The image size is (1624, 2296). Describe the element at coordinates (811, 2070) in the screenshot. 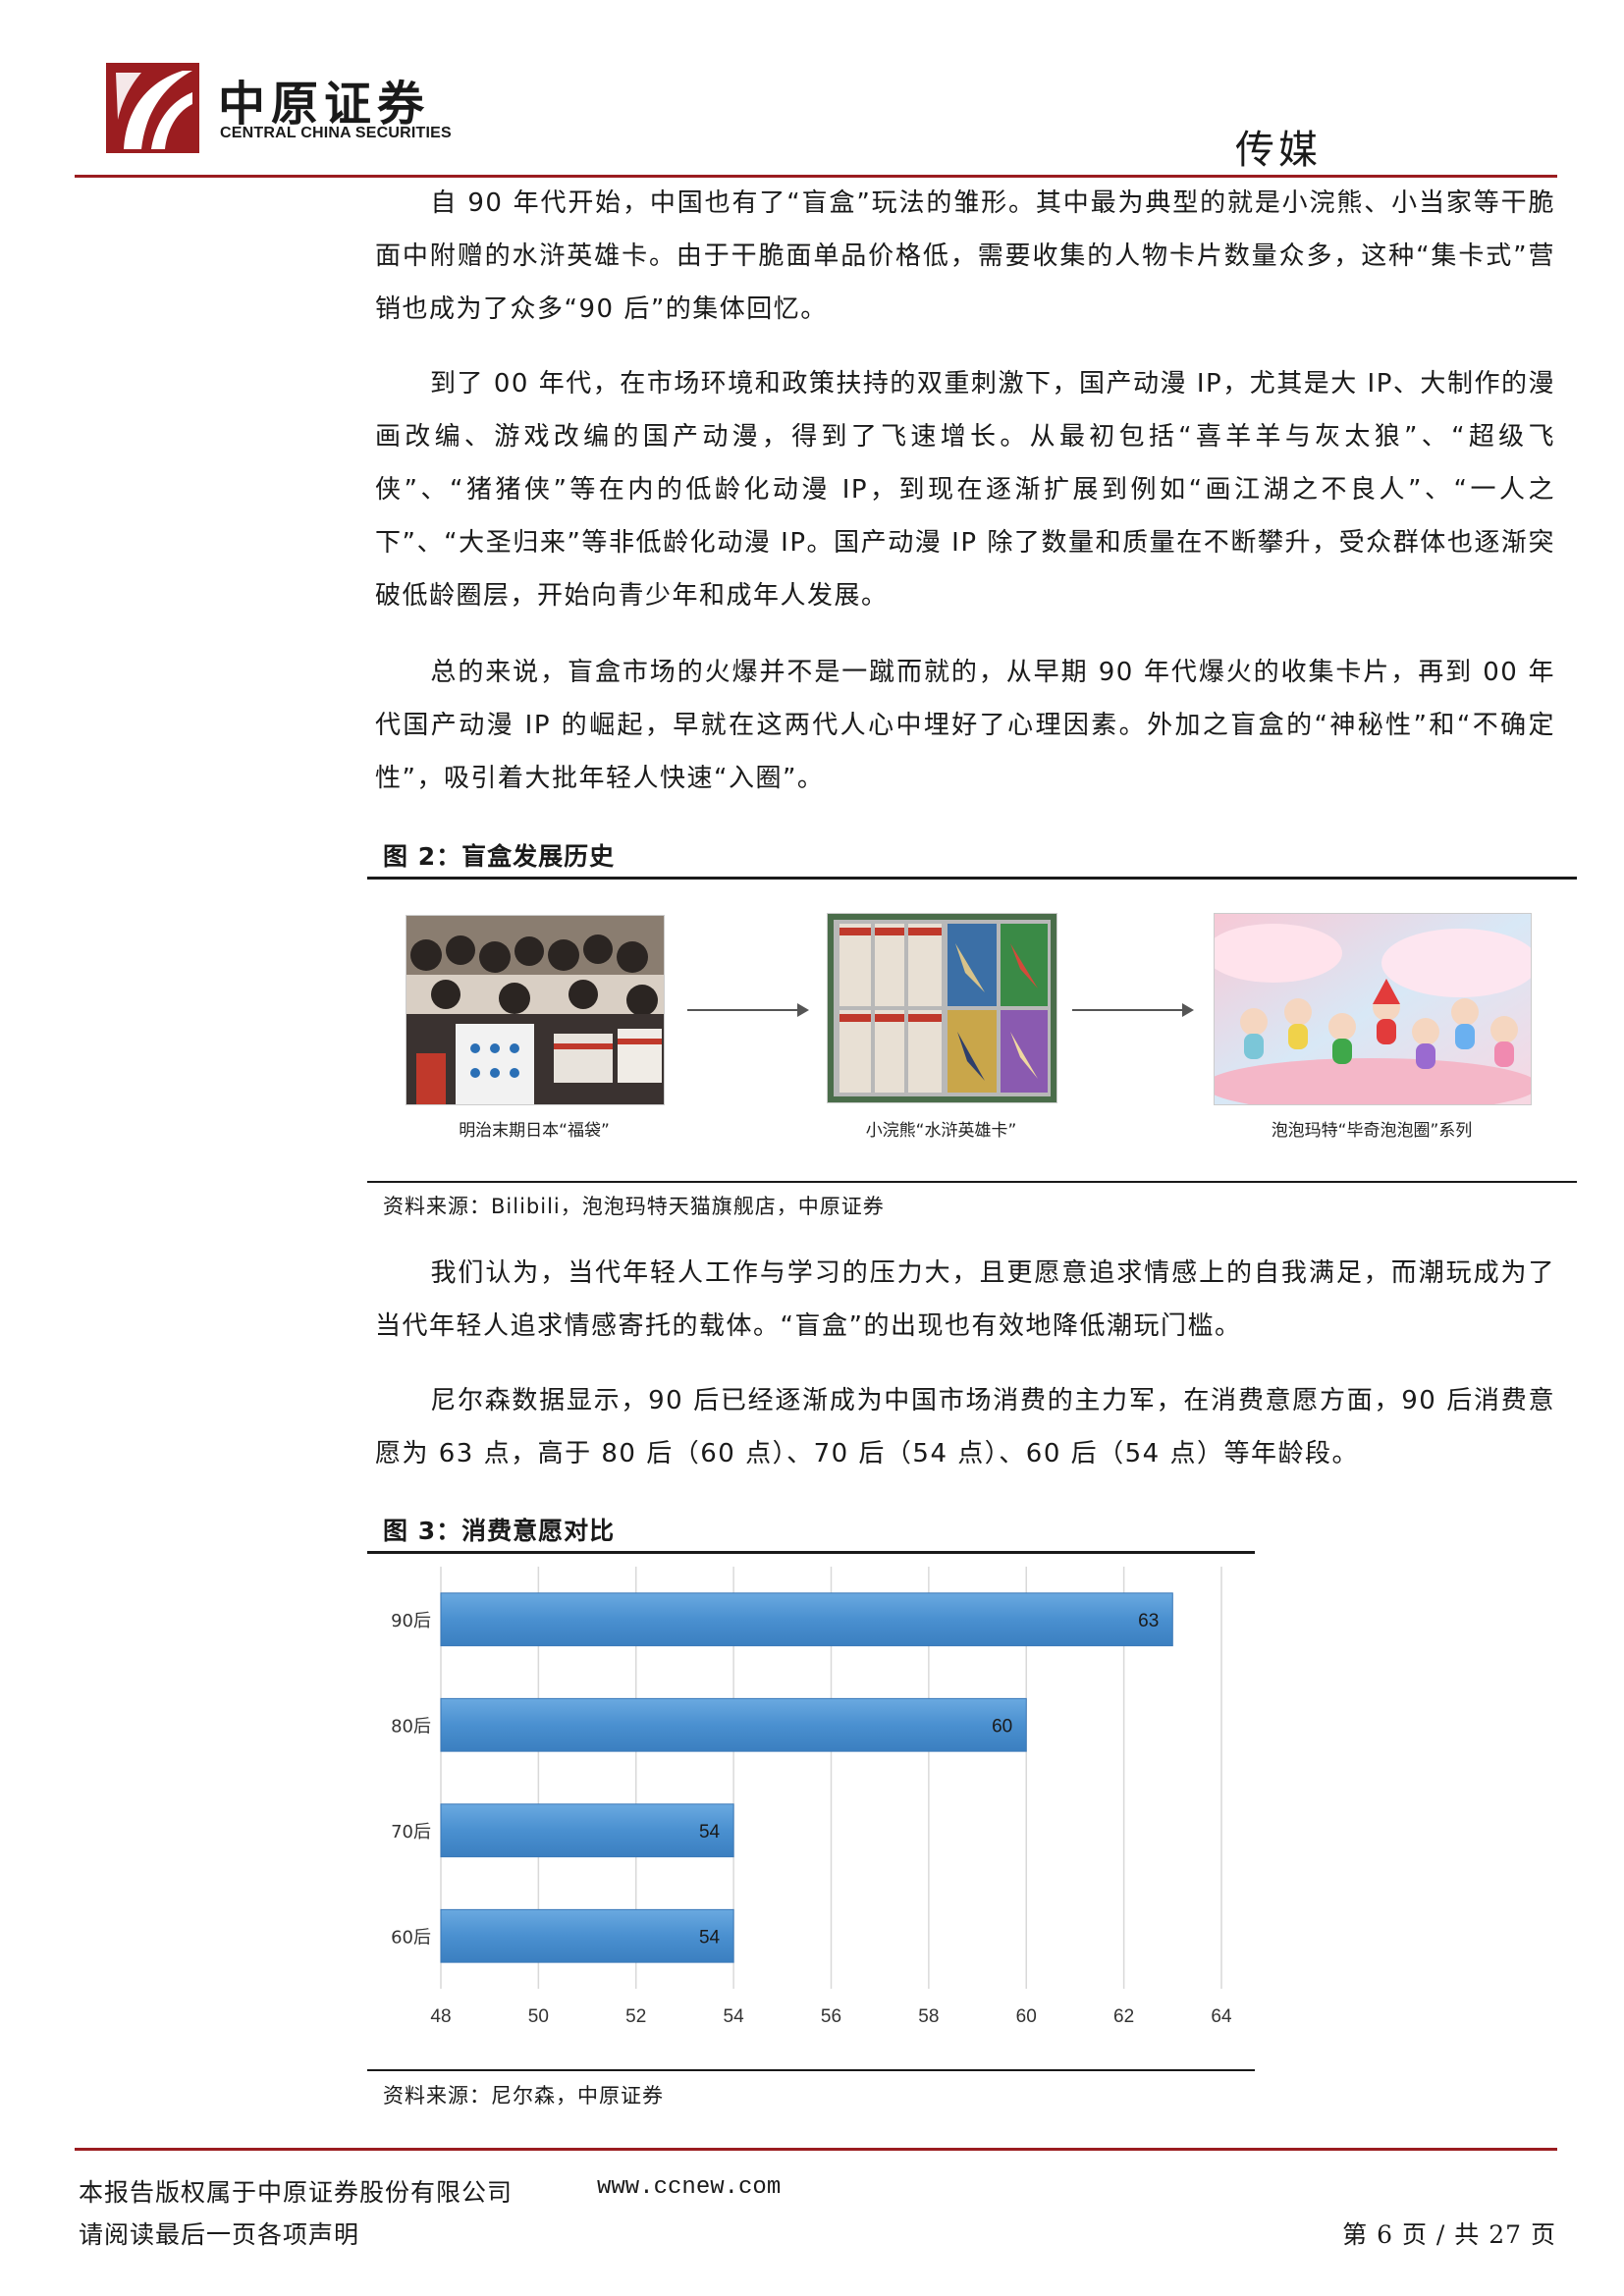

I see `figure-3-bottom-rule` at that location.